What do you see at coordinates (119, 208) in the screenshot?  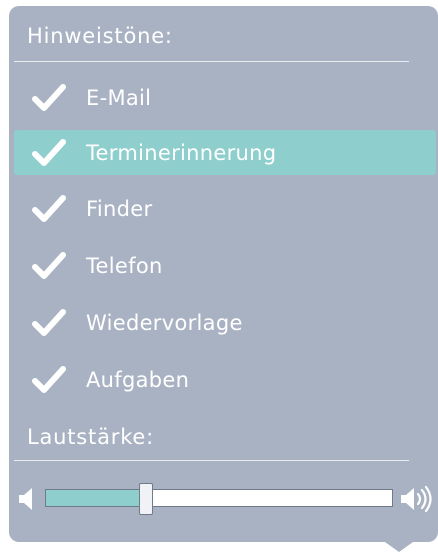 I see `option-label: Finder` at bounding box center [119, 208].